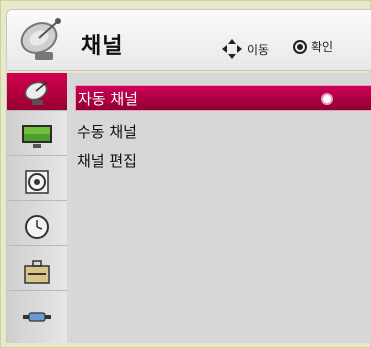 Image resolution: width=371 pixels, height=348 pixels. Describe the element at coordinates (223, 98) in the screenshot. I see `menu-item-auto-channel: 자동 채널` at that location.